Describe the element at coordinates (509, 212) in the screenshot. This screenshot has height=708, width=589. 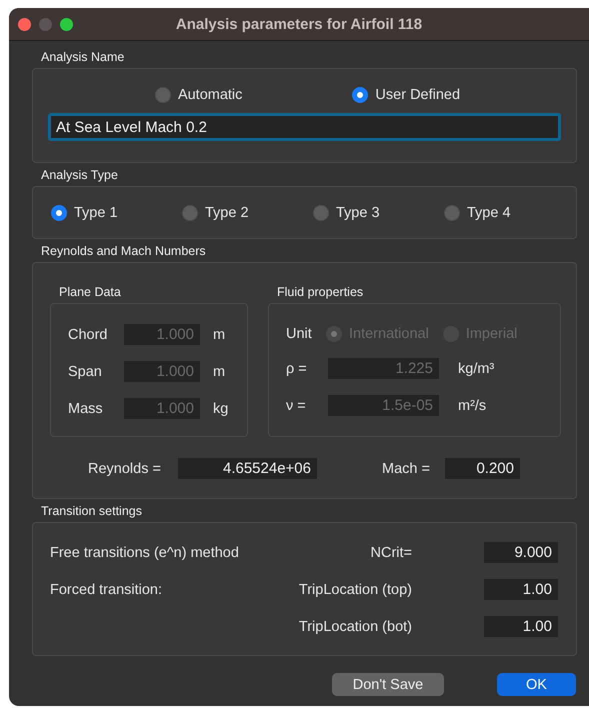
I see `radio-button: Type 4` at that location.